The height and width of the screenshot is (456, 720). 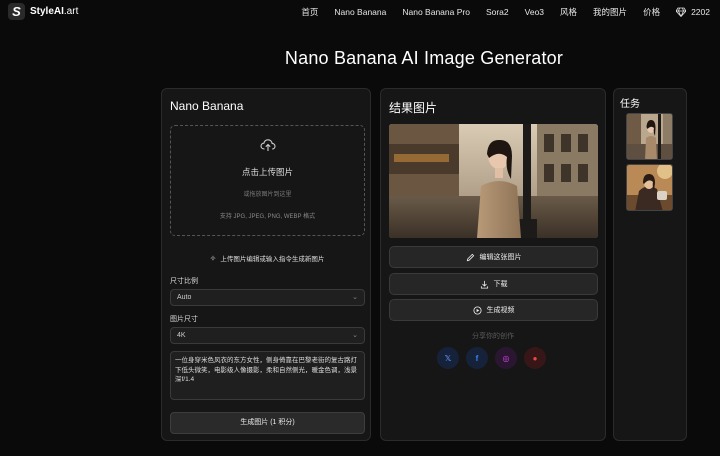 I want to click on credits-display: 2202, so click(x=693, y=12).